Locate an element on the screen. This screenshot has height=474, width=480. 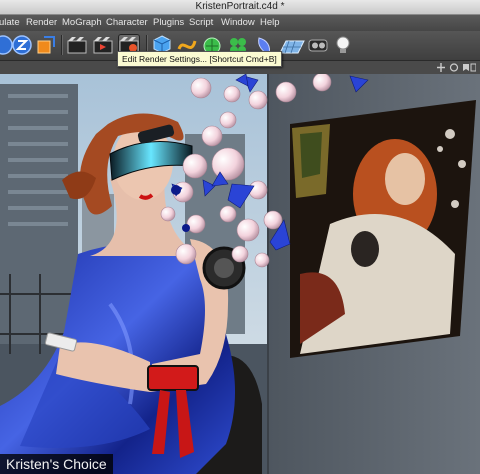
render-settings-tooltip: Edit Render Settings... [Shortcut Cmd+B] is located at coordinates (199, 59).